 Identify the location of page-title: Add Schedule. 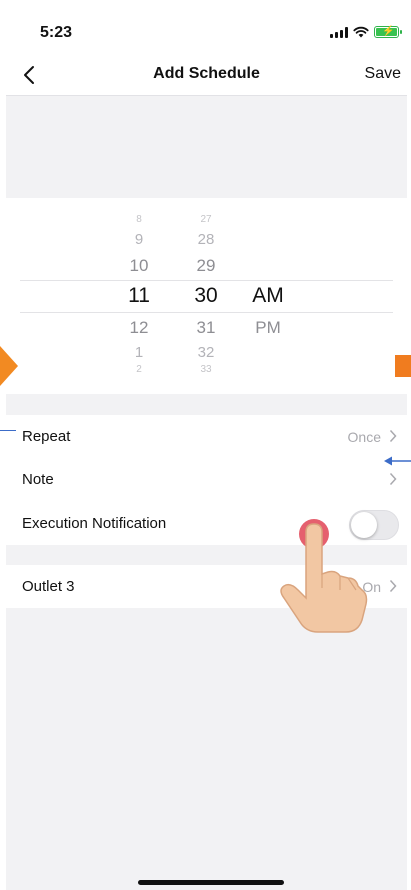
(206, 73).